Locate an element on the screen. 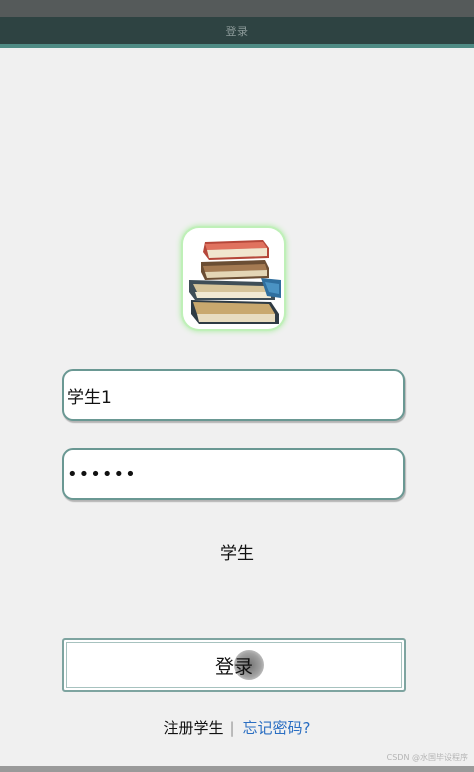 The image size is (474, 772). title-bar: 登录 is located at coordinates (237, 30).